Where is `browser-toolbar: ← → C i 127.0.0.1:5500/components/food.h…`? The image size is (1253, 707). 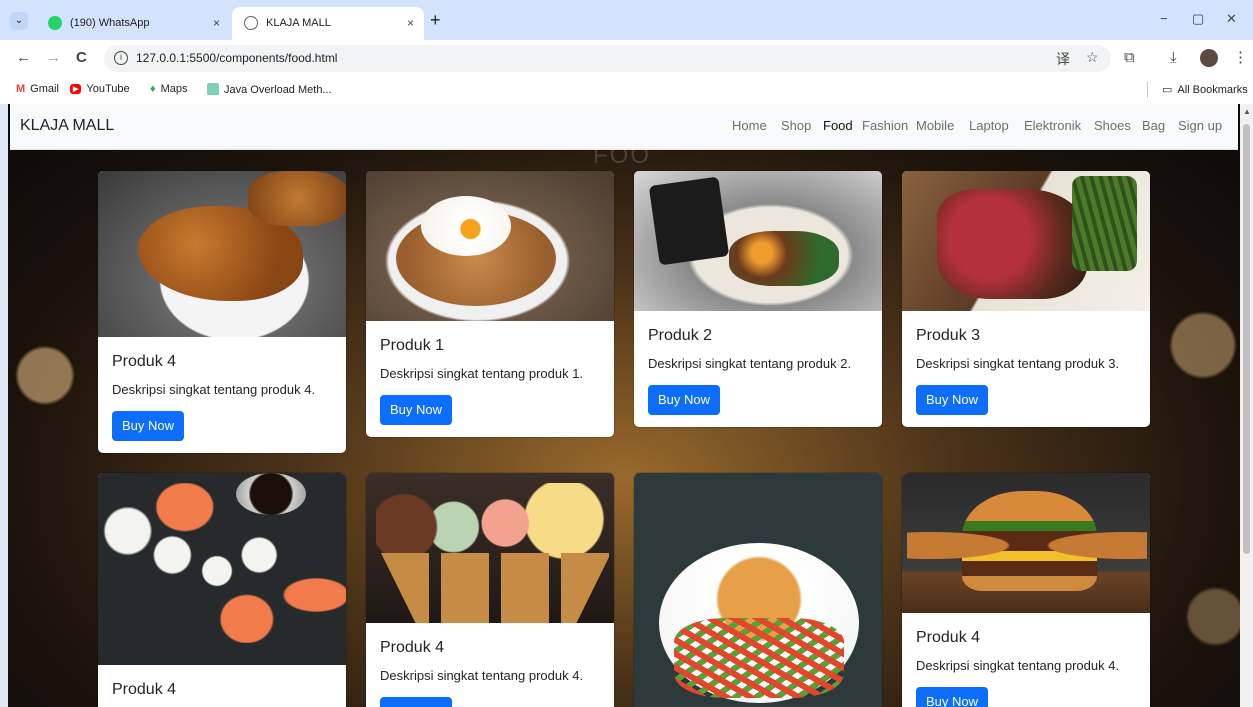
browser-toolbar: ← → C i 127.0.0.1:5500/components/food.h… is located at coordinates (626, 58).